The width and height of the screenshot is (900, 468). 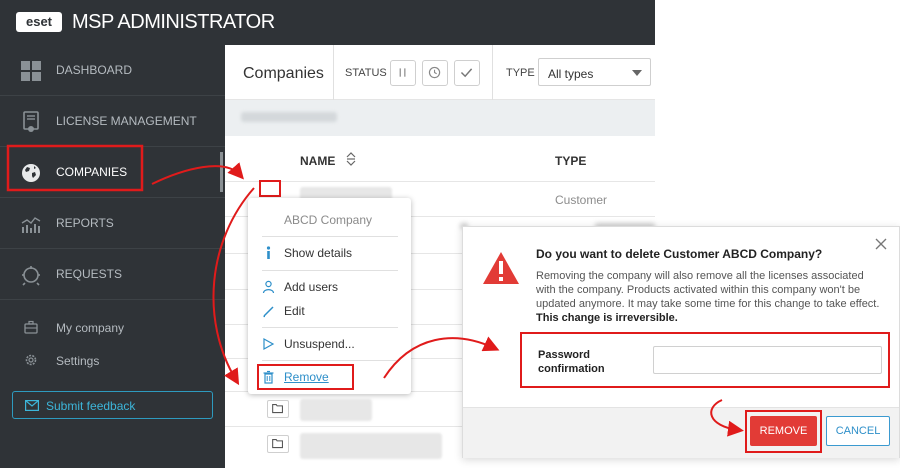 I want to click on sidebar-item-companies: COMPANIES, so click(x=112, y=172).